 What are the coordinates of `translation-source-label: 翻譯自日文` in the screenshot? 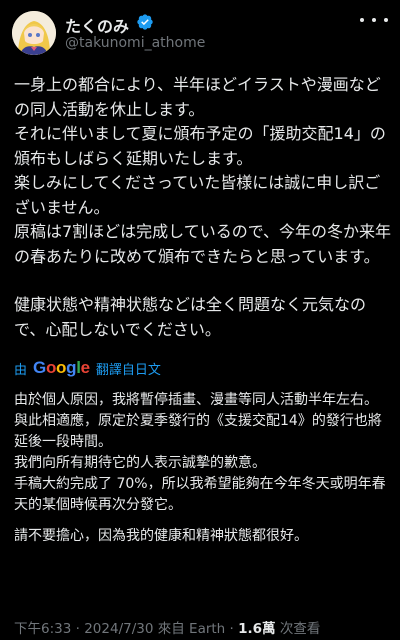 It's located at (128, 370).